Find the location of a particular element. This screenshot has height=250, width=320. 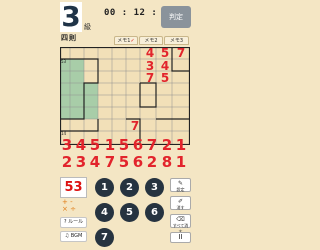

bgm-button: ♫ BGM is located at coordinates (73, 236).